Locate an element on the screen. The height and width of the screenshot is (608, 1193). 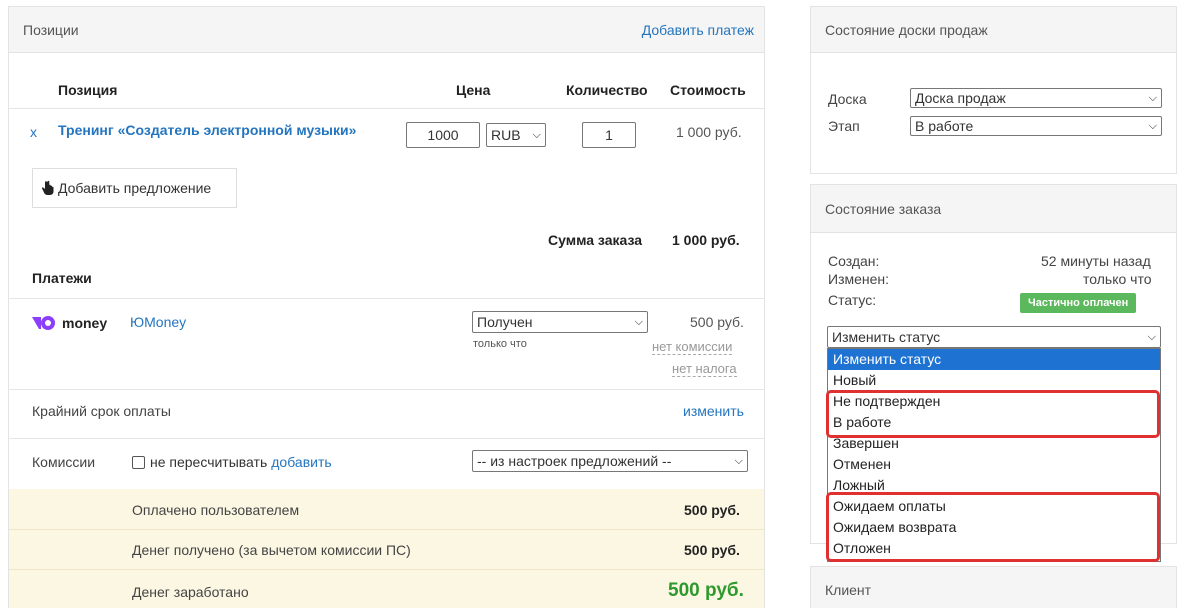
add-offer-label: Добавить предложение is located at coordinates (135, 188).